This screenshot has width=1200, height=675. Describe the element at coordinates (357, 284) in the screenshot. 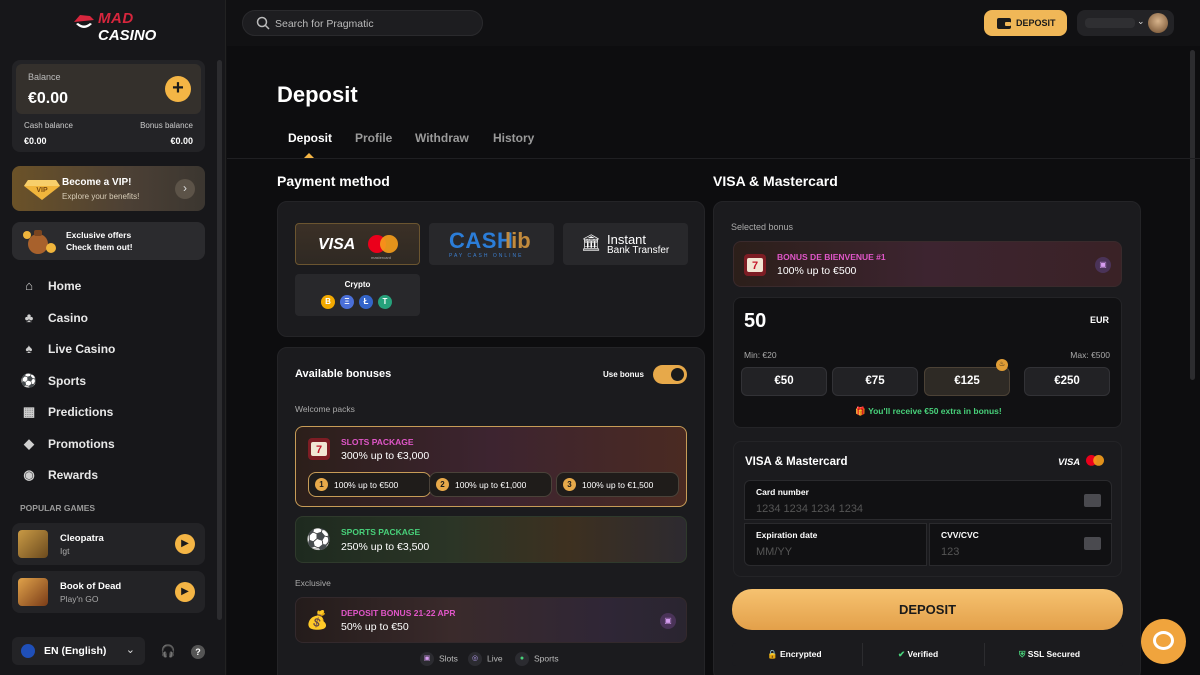

I see `crypto-label: Crypto` at that location.